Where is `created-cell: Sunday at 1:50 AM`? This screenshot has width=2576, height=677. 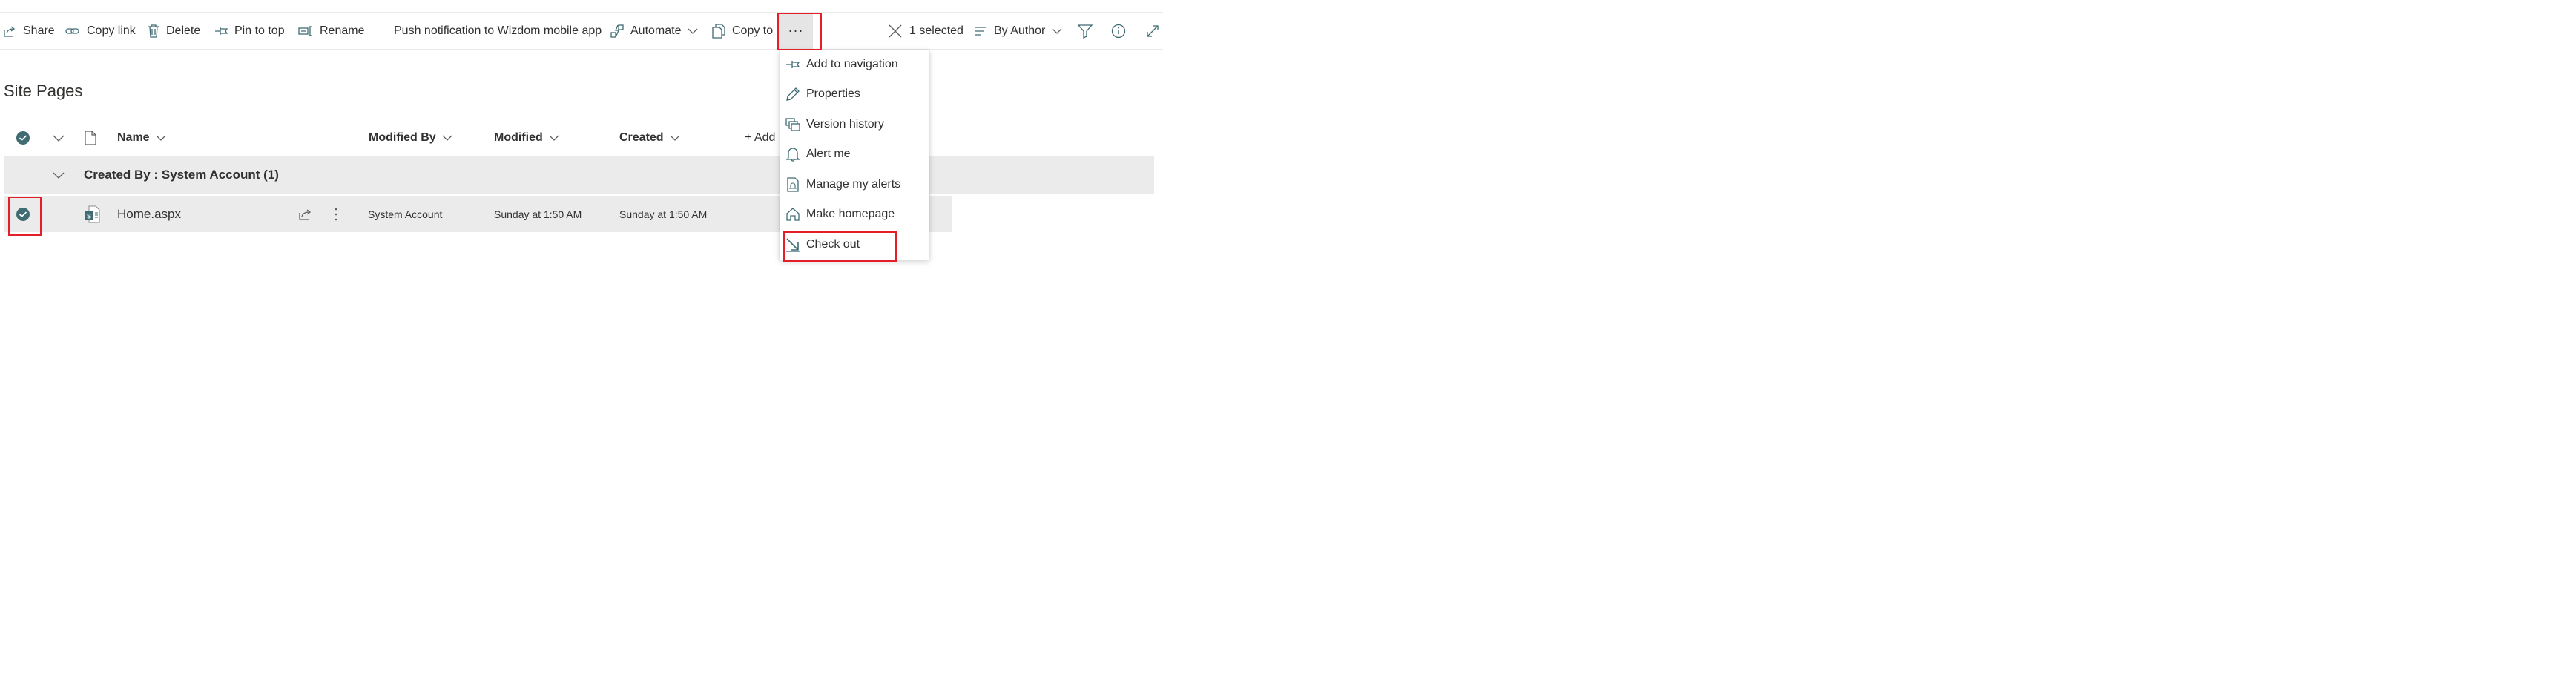
created-cell: Sunday at 1:50 AM is located at coordinates (664, 214).